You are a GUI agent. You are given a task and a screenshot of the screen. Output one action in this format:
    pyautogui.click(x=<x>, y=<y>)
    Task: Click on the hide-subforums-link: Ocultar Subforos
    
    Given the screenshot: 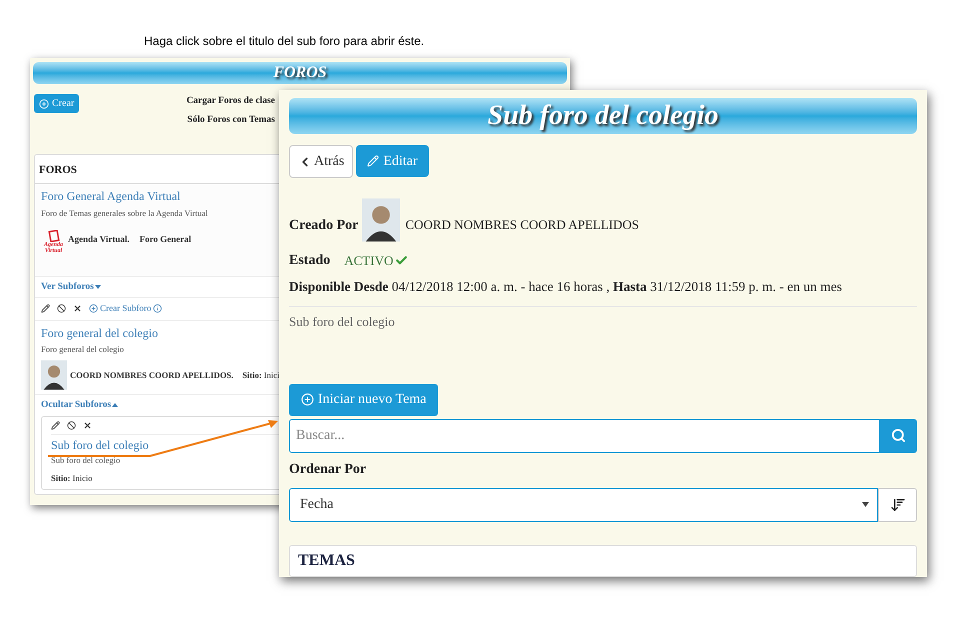 What is the action you would take?
    pyautogui.click(x=79, y=405)
    